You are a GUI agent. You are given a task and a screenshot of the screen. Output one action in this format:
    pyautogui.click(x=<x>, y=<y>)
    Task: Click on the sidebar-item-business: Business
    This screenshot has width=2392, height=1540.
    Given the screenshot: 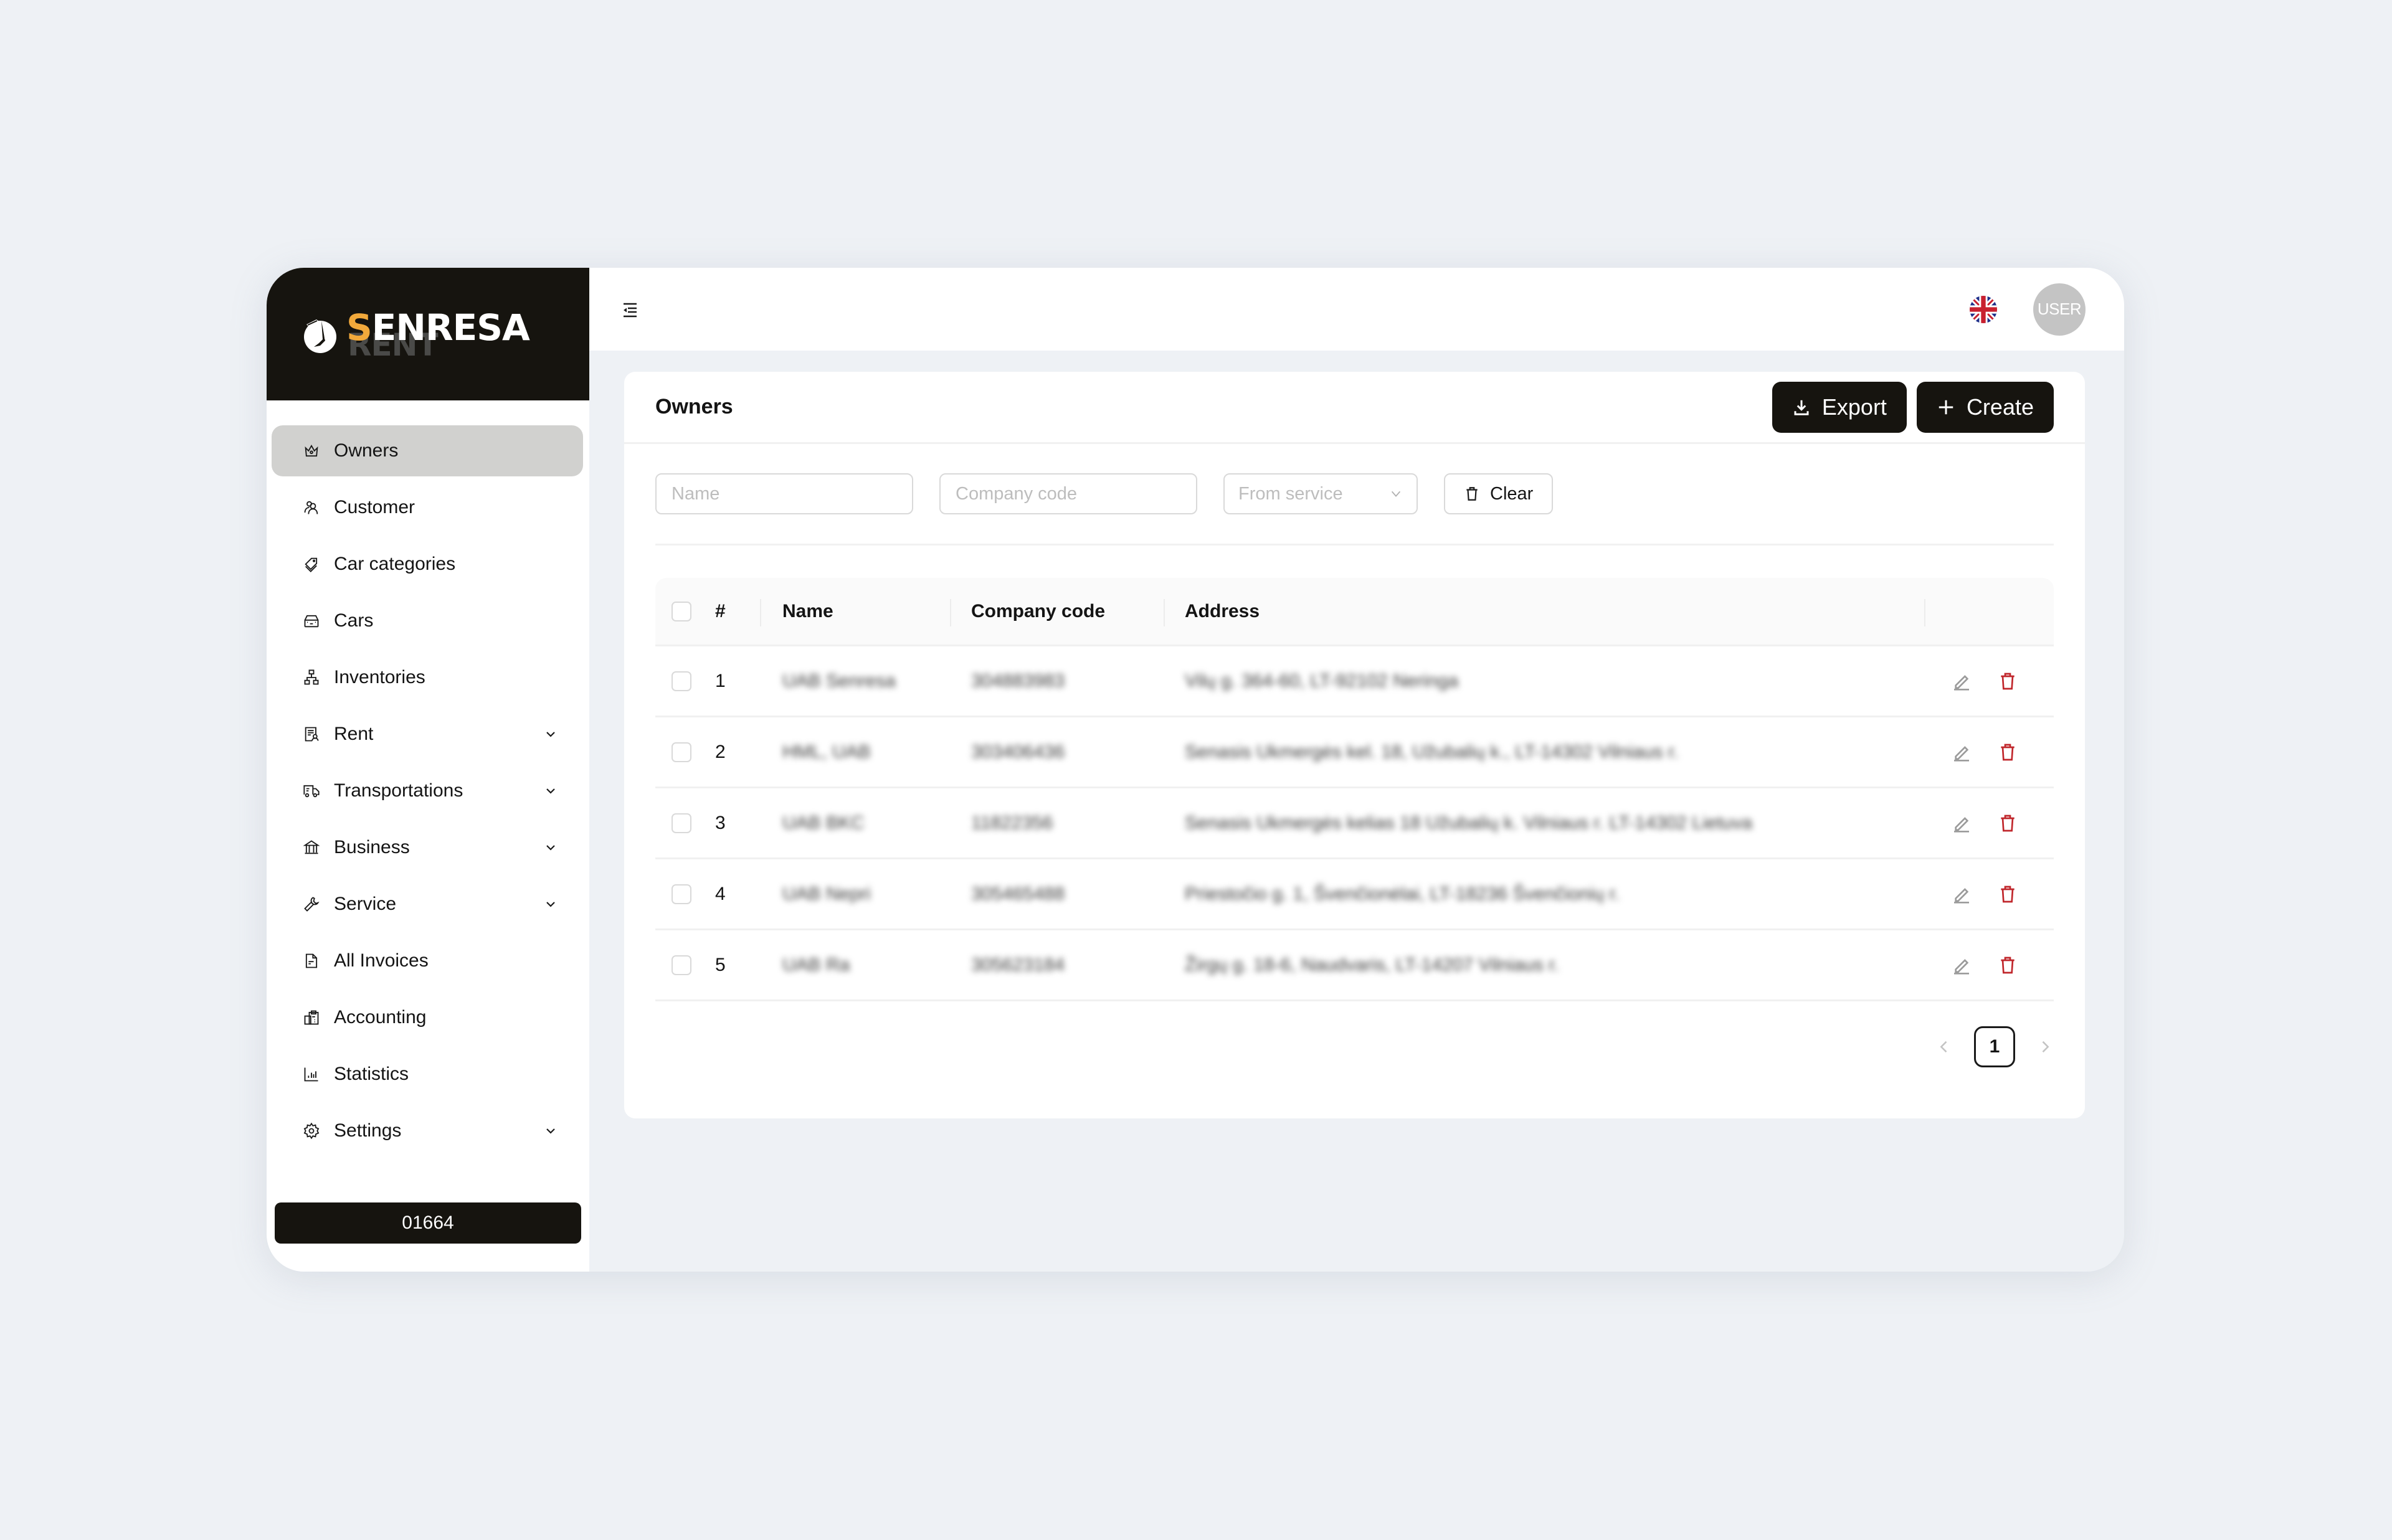 What is the action you would take?
    pyautogui.click(x=427, y=847)
    